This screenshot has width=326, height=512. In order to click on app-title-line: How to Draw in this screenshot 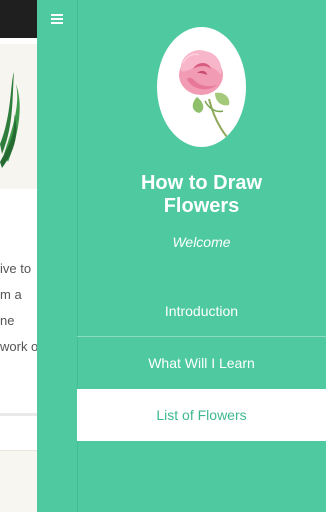, I will do `click(201, 183)`.